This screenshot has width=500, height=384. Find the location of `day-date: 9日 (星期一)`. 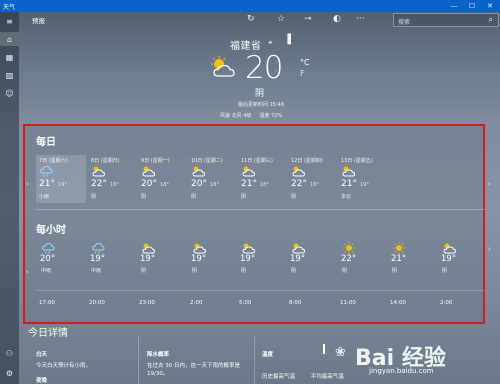

day-date: 9日 (星期一) is located at coordinates (155, 161).